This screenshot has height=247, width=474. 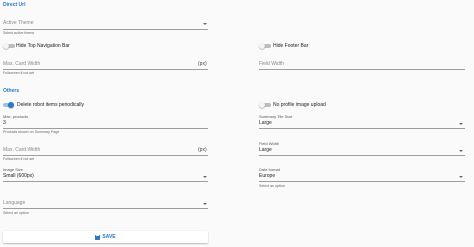 I want to click on summary-tile-size-select: Large, so click(x=265, y=123).